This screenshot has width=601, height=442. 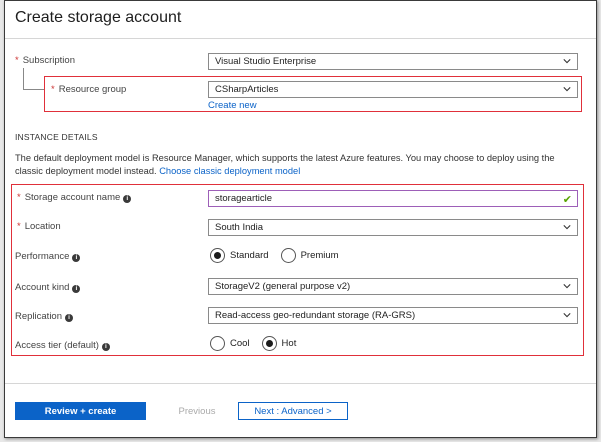 I want to click on storage-account-name-input: storagearticle ✔, so click(x=393, y=198).